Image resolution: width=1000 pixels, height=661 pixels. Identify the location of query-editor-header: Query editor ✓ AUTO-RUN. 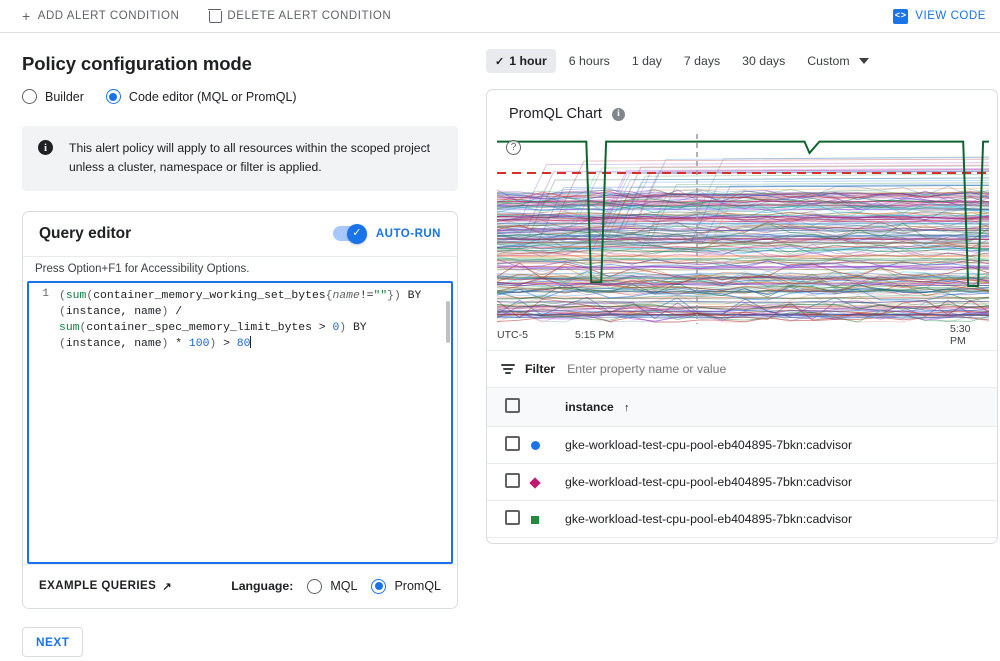
(240, 234).